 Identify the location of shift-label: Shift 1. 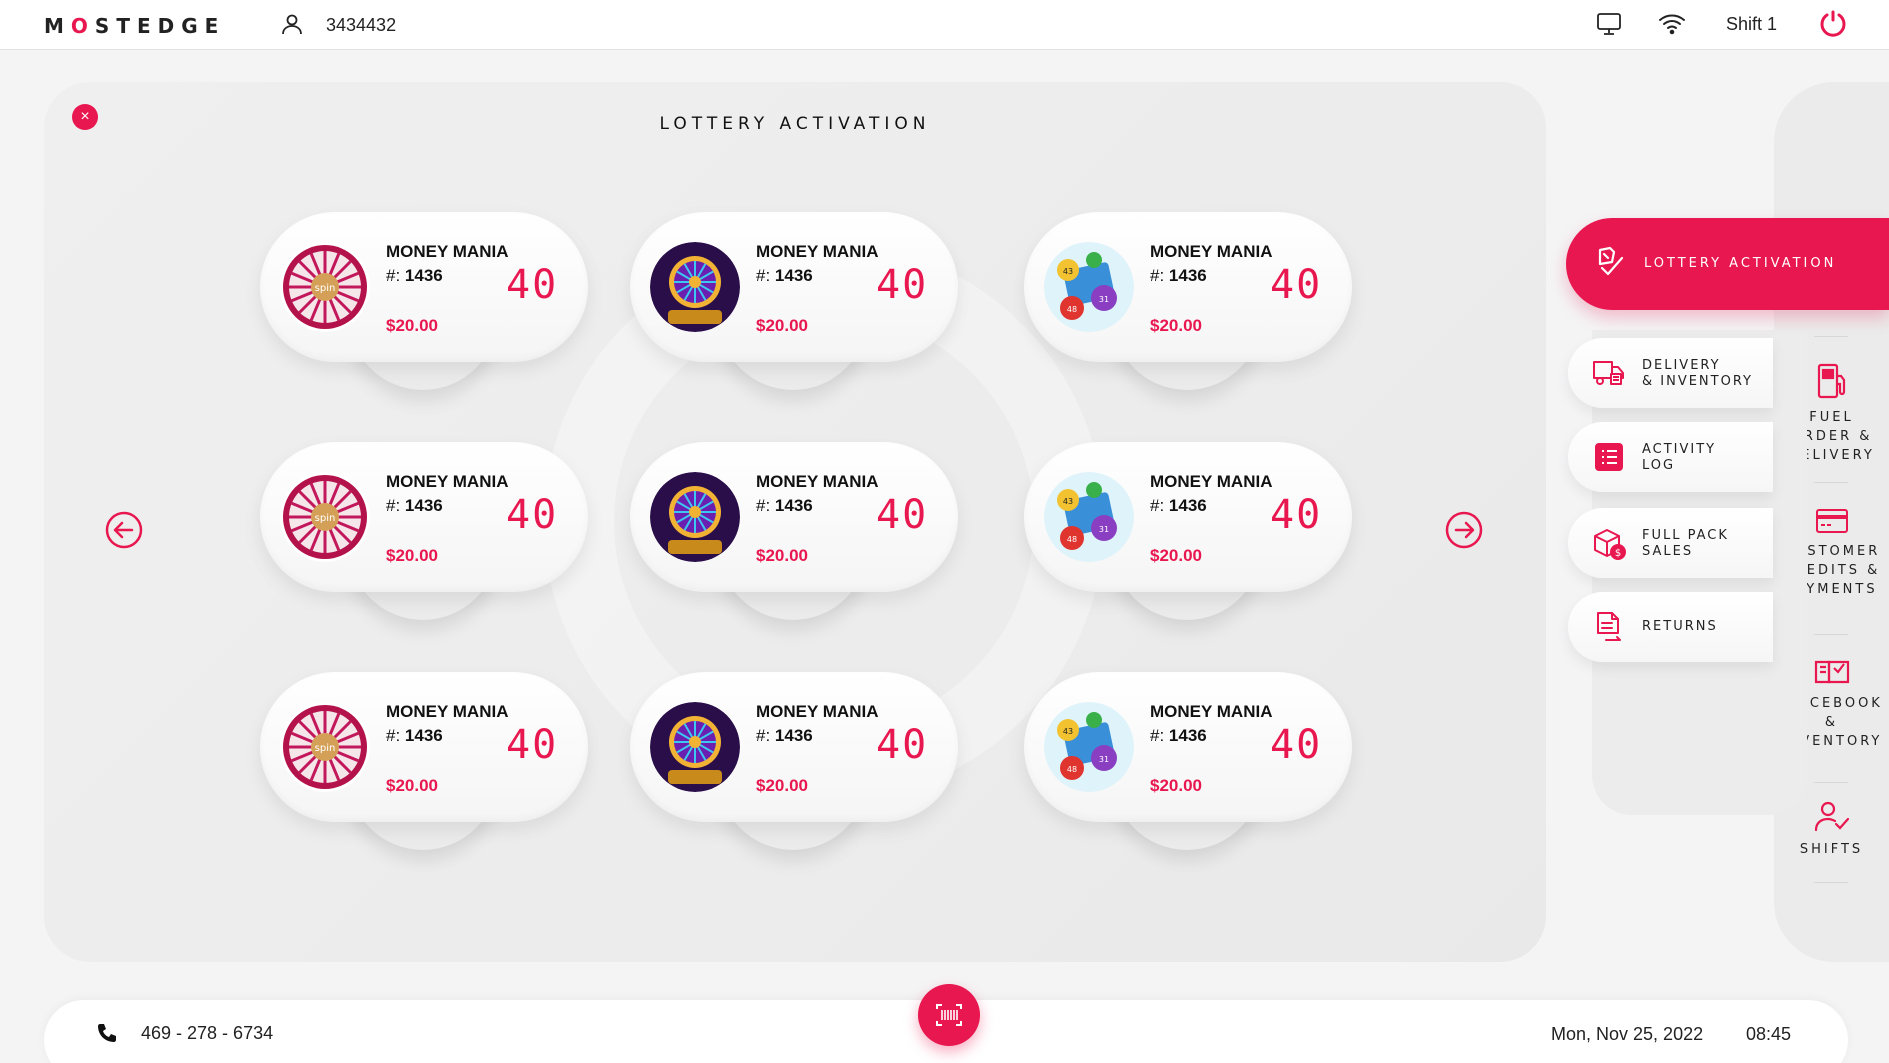
(1751, 24).